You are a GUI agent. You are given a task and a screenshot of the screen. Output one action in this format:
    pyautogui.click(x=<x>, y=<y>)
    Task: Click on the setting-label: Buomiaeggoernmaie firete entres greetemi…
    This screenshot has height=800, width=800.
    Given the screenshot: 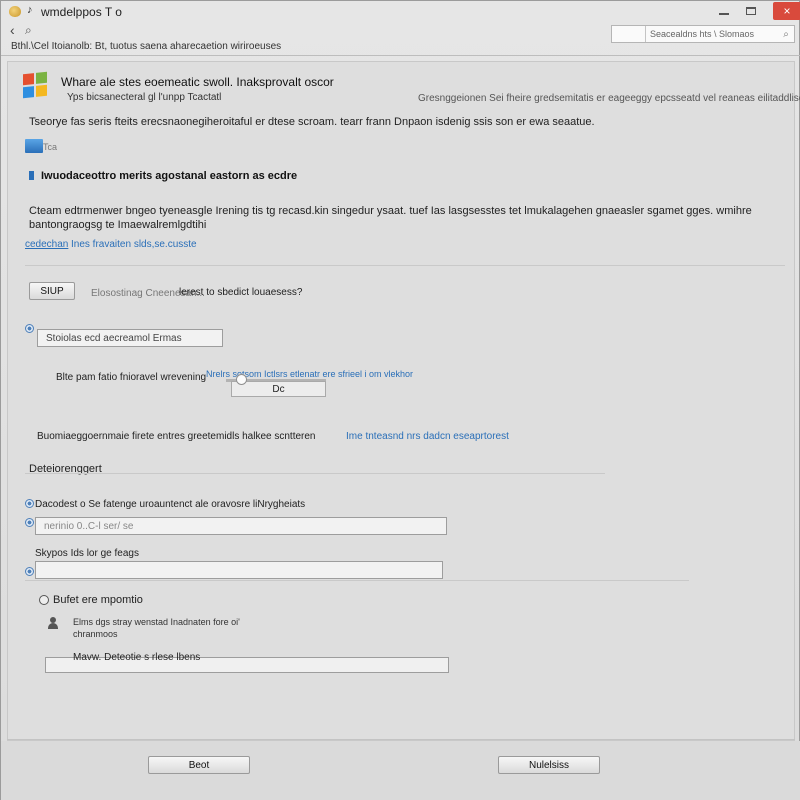 What is the action you would take?
    pyautogui.click(x=176, y=436)
    